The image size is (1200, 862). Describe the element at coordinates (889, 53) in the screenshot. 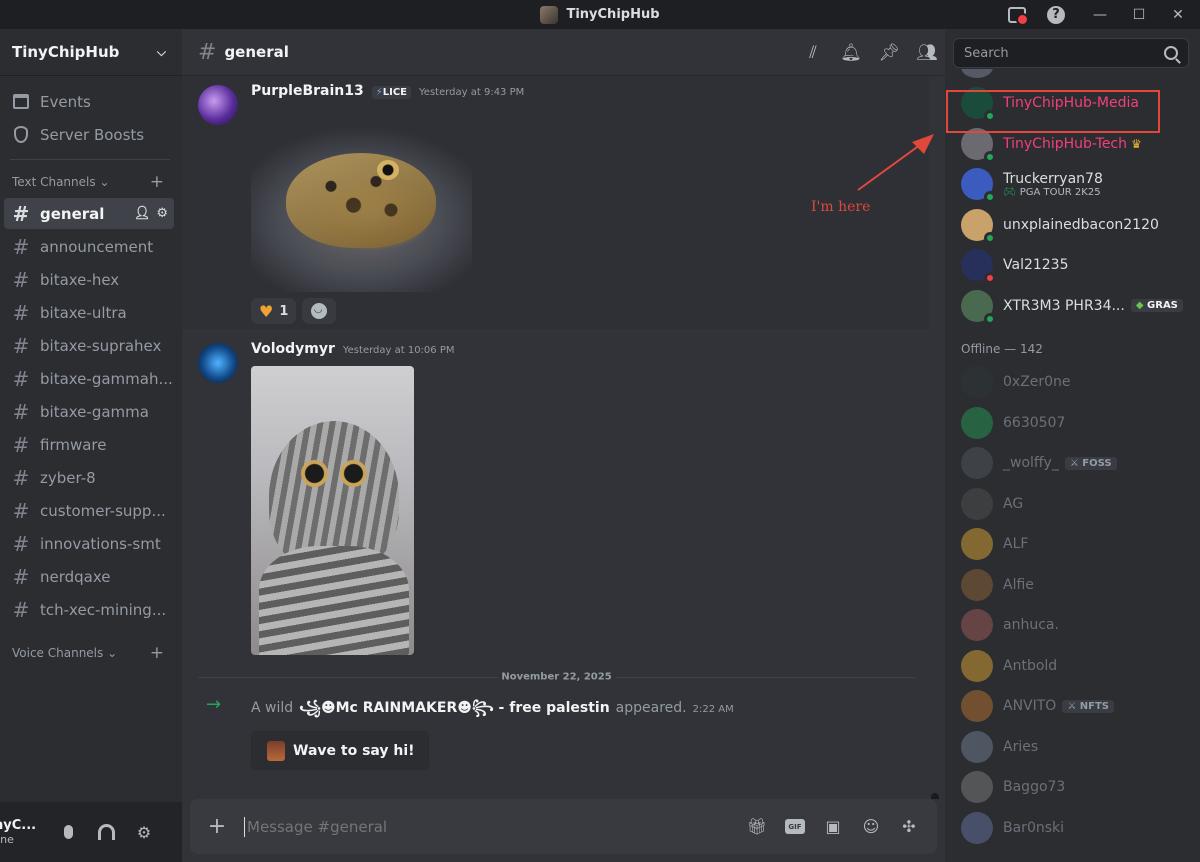

I see `pinned-messages-button: 📌︎` at that location.